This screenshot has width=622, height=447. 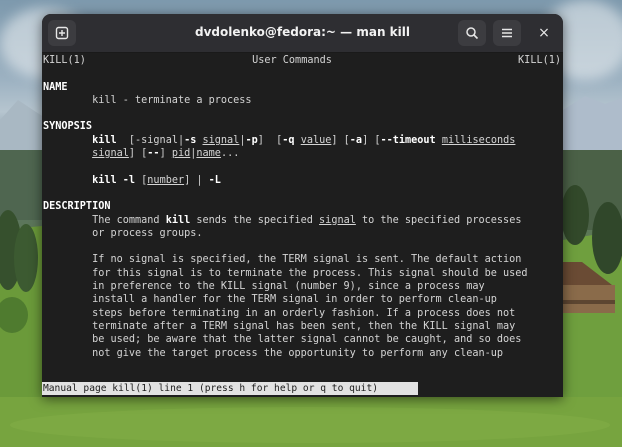 I want to click on search-icon, so click(x=472, y=33).